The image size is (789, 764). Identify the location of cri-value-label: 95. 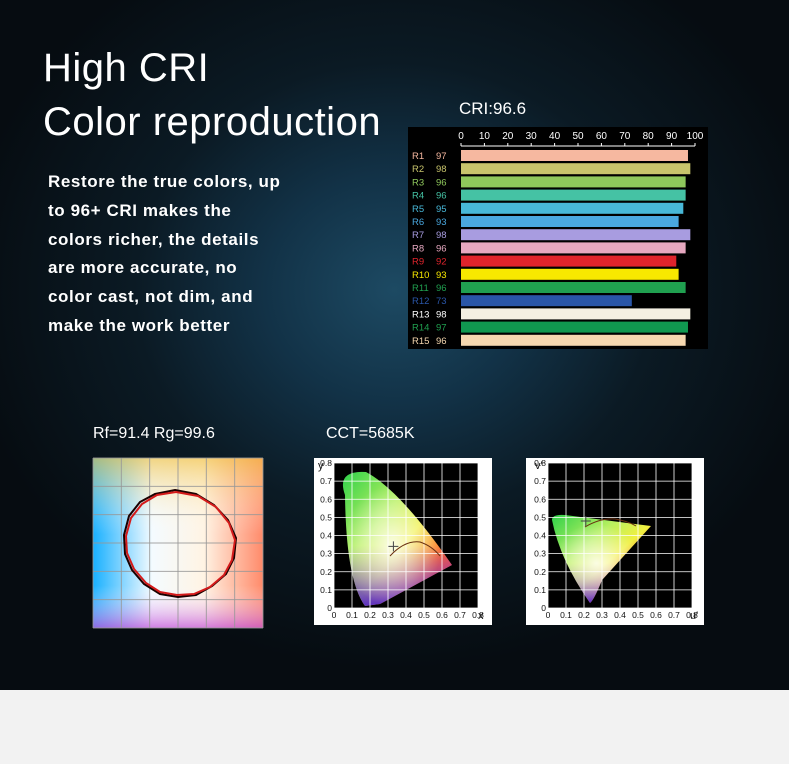
(441, 209).